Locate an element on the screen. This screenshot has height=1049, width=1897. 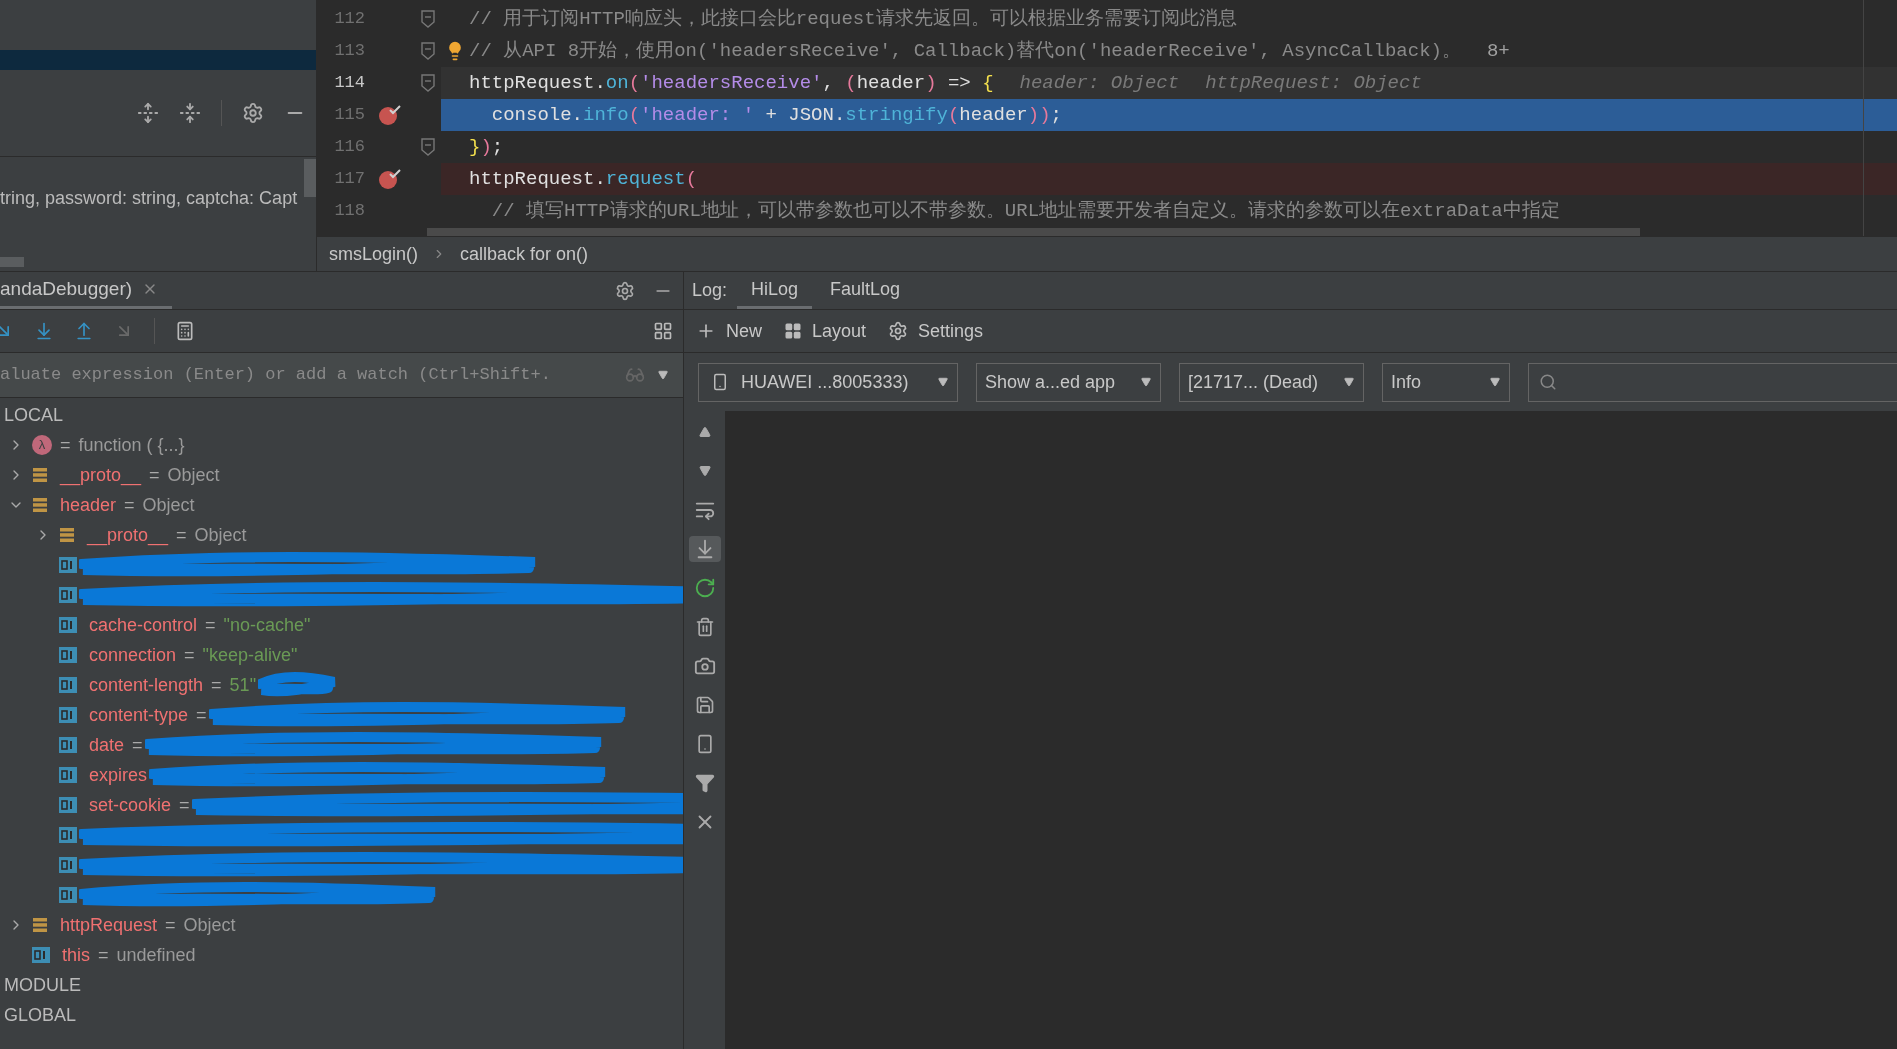
variable-name: set-cookie is located at coordinates (130, 805).